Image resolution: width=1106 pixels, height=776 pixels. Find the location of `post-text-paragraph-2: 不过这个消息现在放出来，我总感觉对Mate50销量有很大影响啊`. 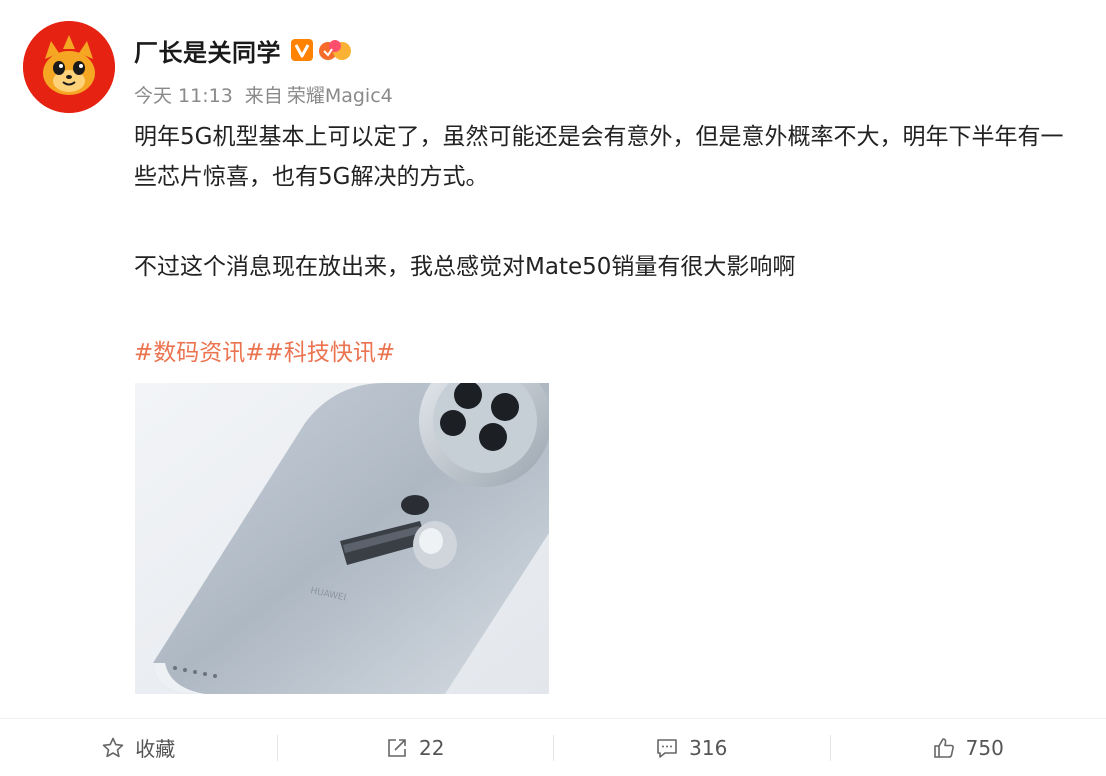

post-text-paragraph-2: 不过这个消息现在放出来，我总感觉对Mate50销量有很大影响啊 is located at coordinates (465, 267).